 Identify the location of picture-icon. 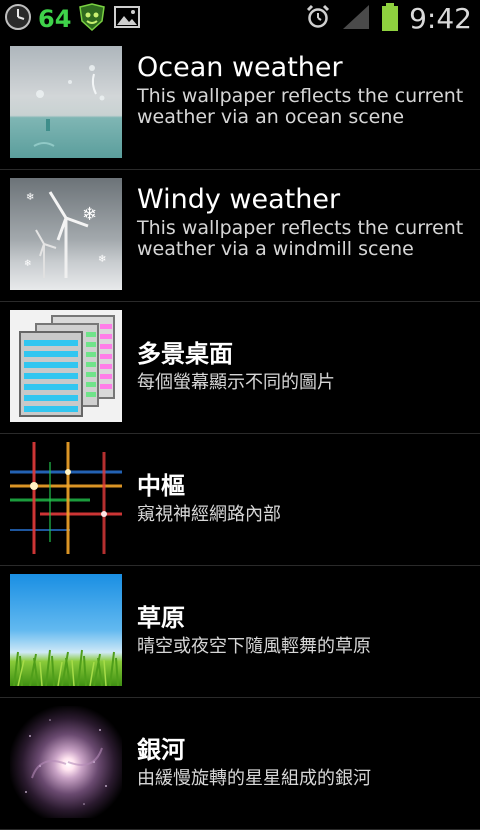
(127, 19).